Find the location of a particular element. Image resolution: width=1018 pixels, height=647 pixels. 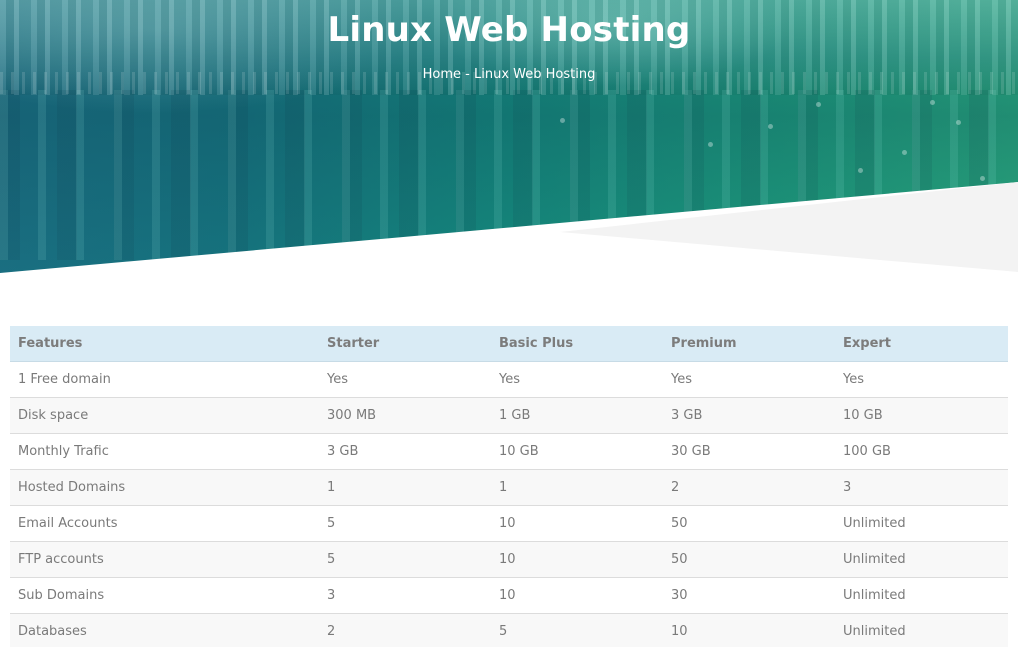

premium-cell: 30 is located at coordinates (749, 595).